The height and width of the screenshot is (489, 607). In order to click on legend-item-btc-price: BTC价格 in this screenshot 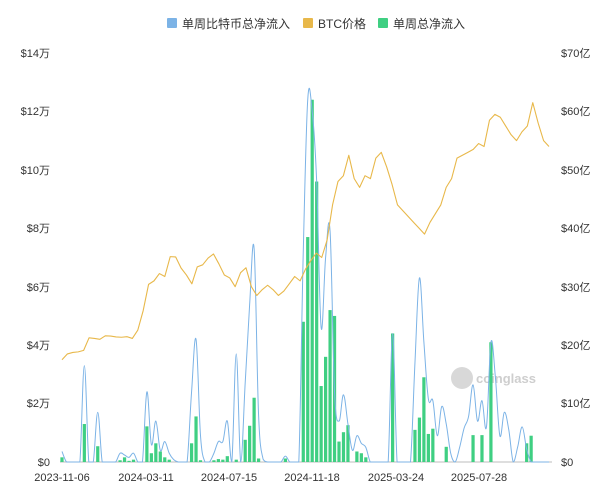, I will do `click(334, 23)`.